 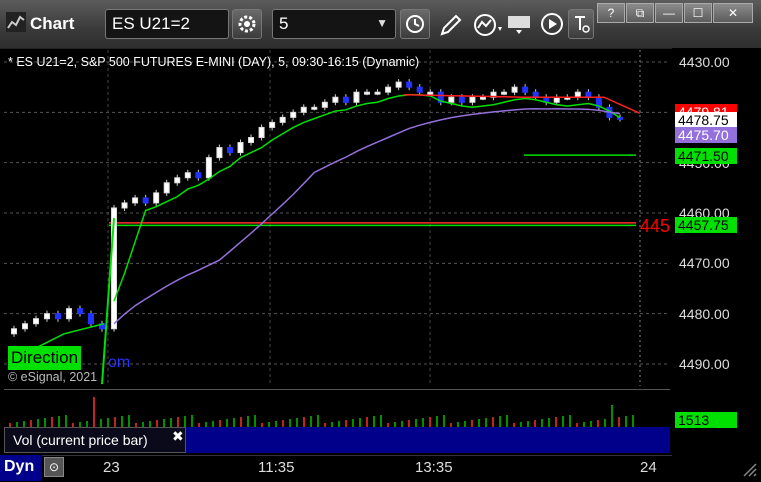 What do you see at coordinates (16, 22) in the screenshot?
I see `chart-app-icon` at bounding box center [16, 22].